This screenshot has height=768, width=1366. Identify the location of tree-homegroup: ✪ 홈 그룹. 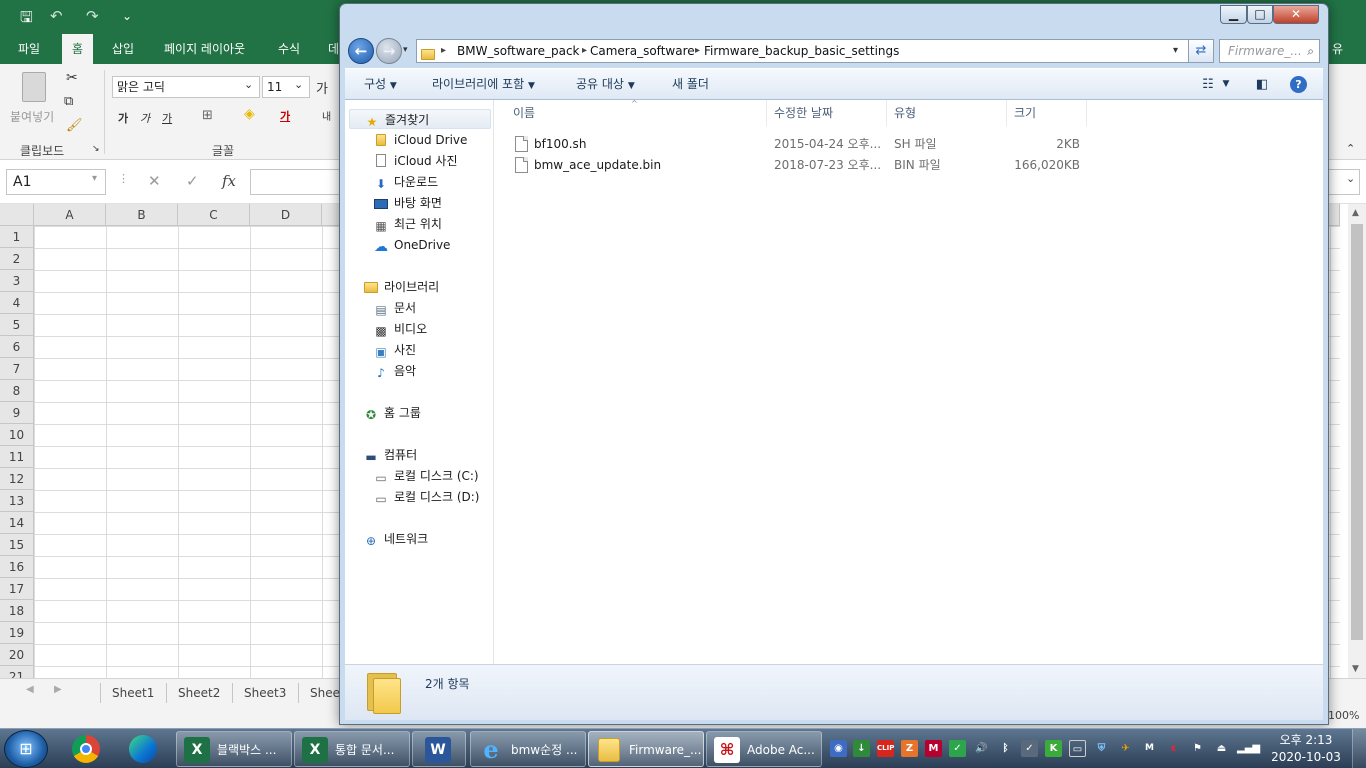
(392, 413).